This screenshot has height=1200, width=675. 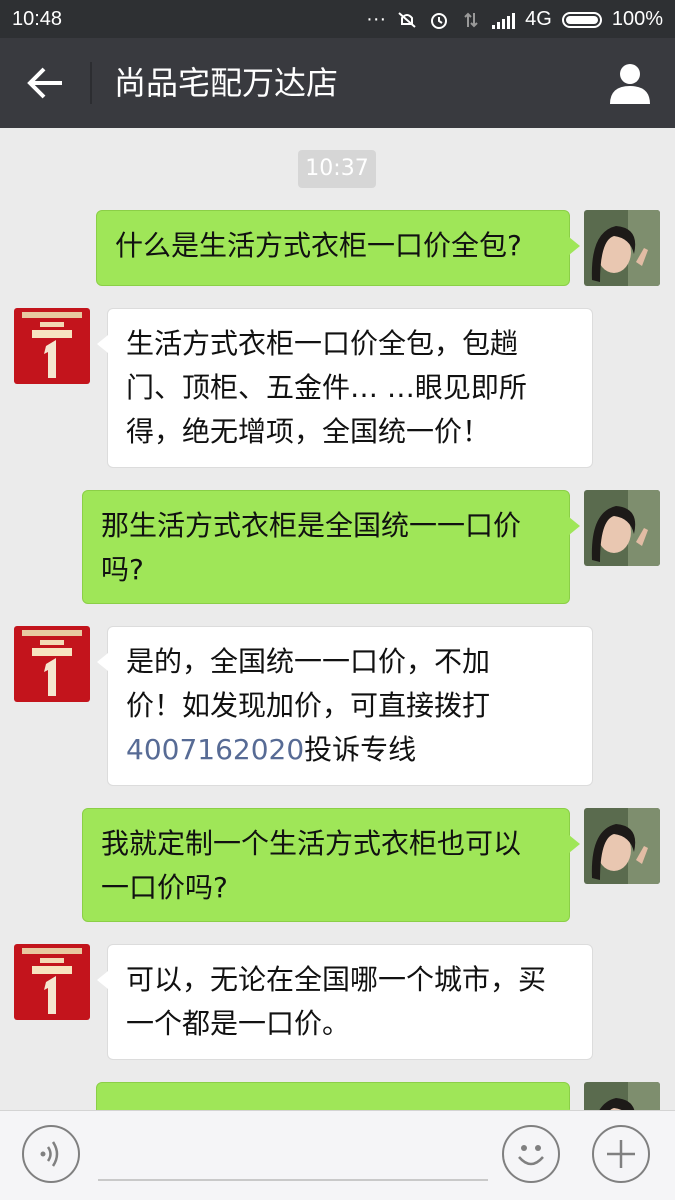 What do you see at coordinates (581, 19) in the screenshot?
I see `battery-icon` at bounding box center [581, 19].